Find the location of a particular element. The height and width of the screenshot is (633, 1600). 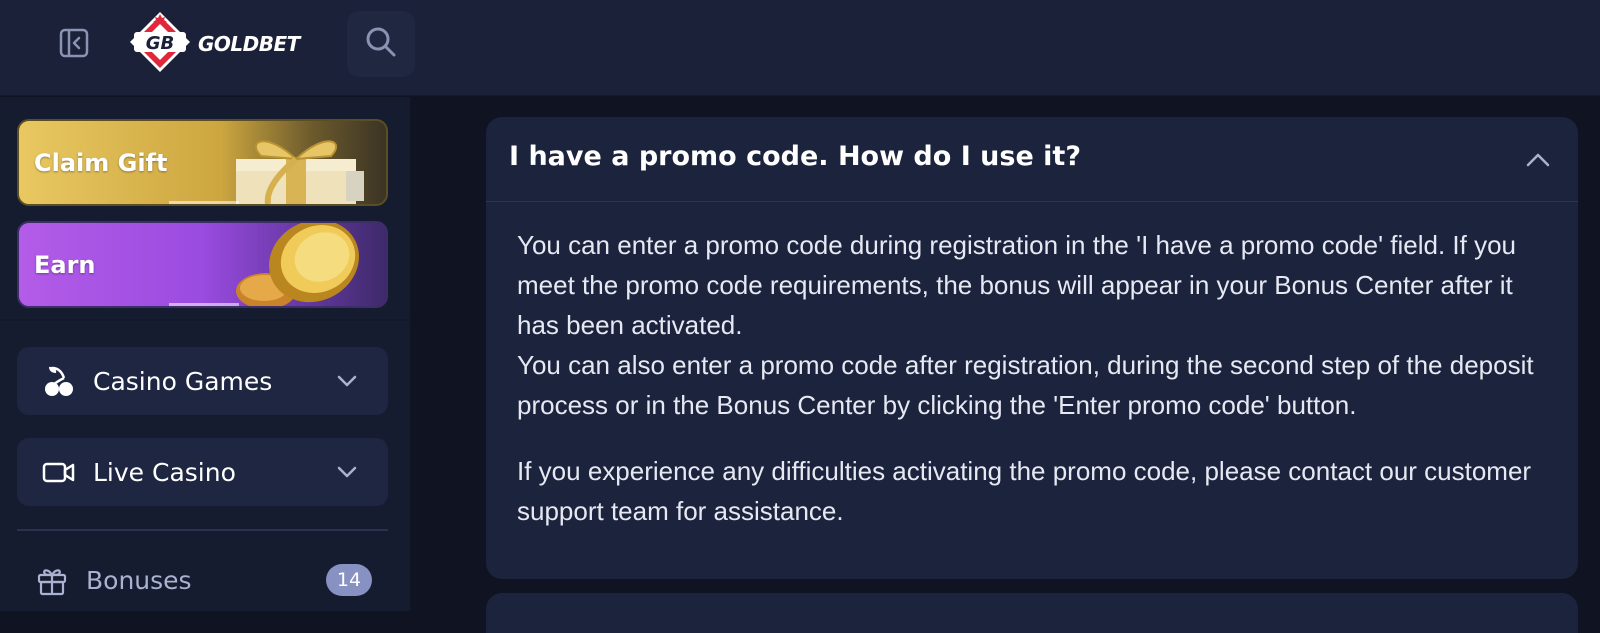

sidebar-collapse-button is located at coordinates (74, 45).